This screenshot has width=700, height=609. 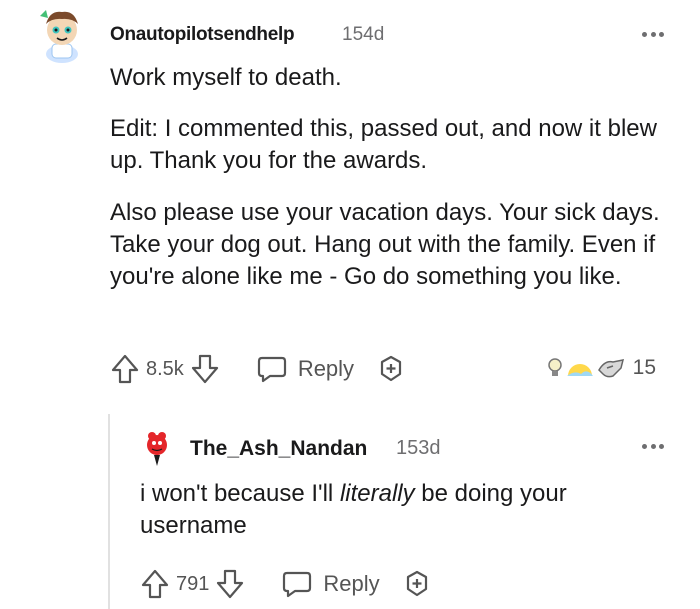 I want to click on reply-username: The_Ash_Nandan, so click(x=278, y=449).